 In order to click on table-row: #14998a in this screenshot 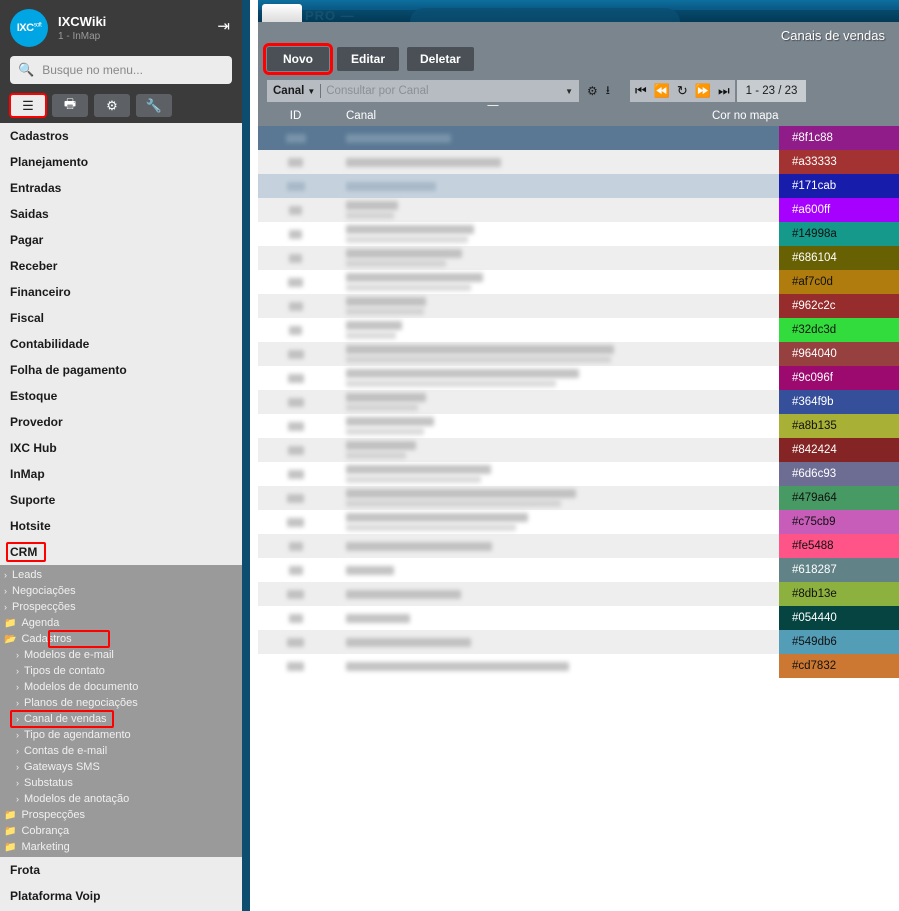, I will do `click(578, 234)`.